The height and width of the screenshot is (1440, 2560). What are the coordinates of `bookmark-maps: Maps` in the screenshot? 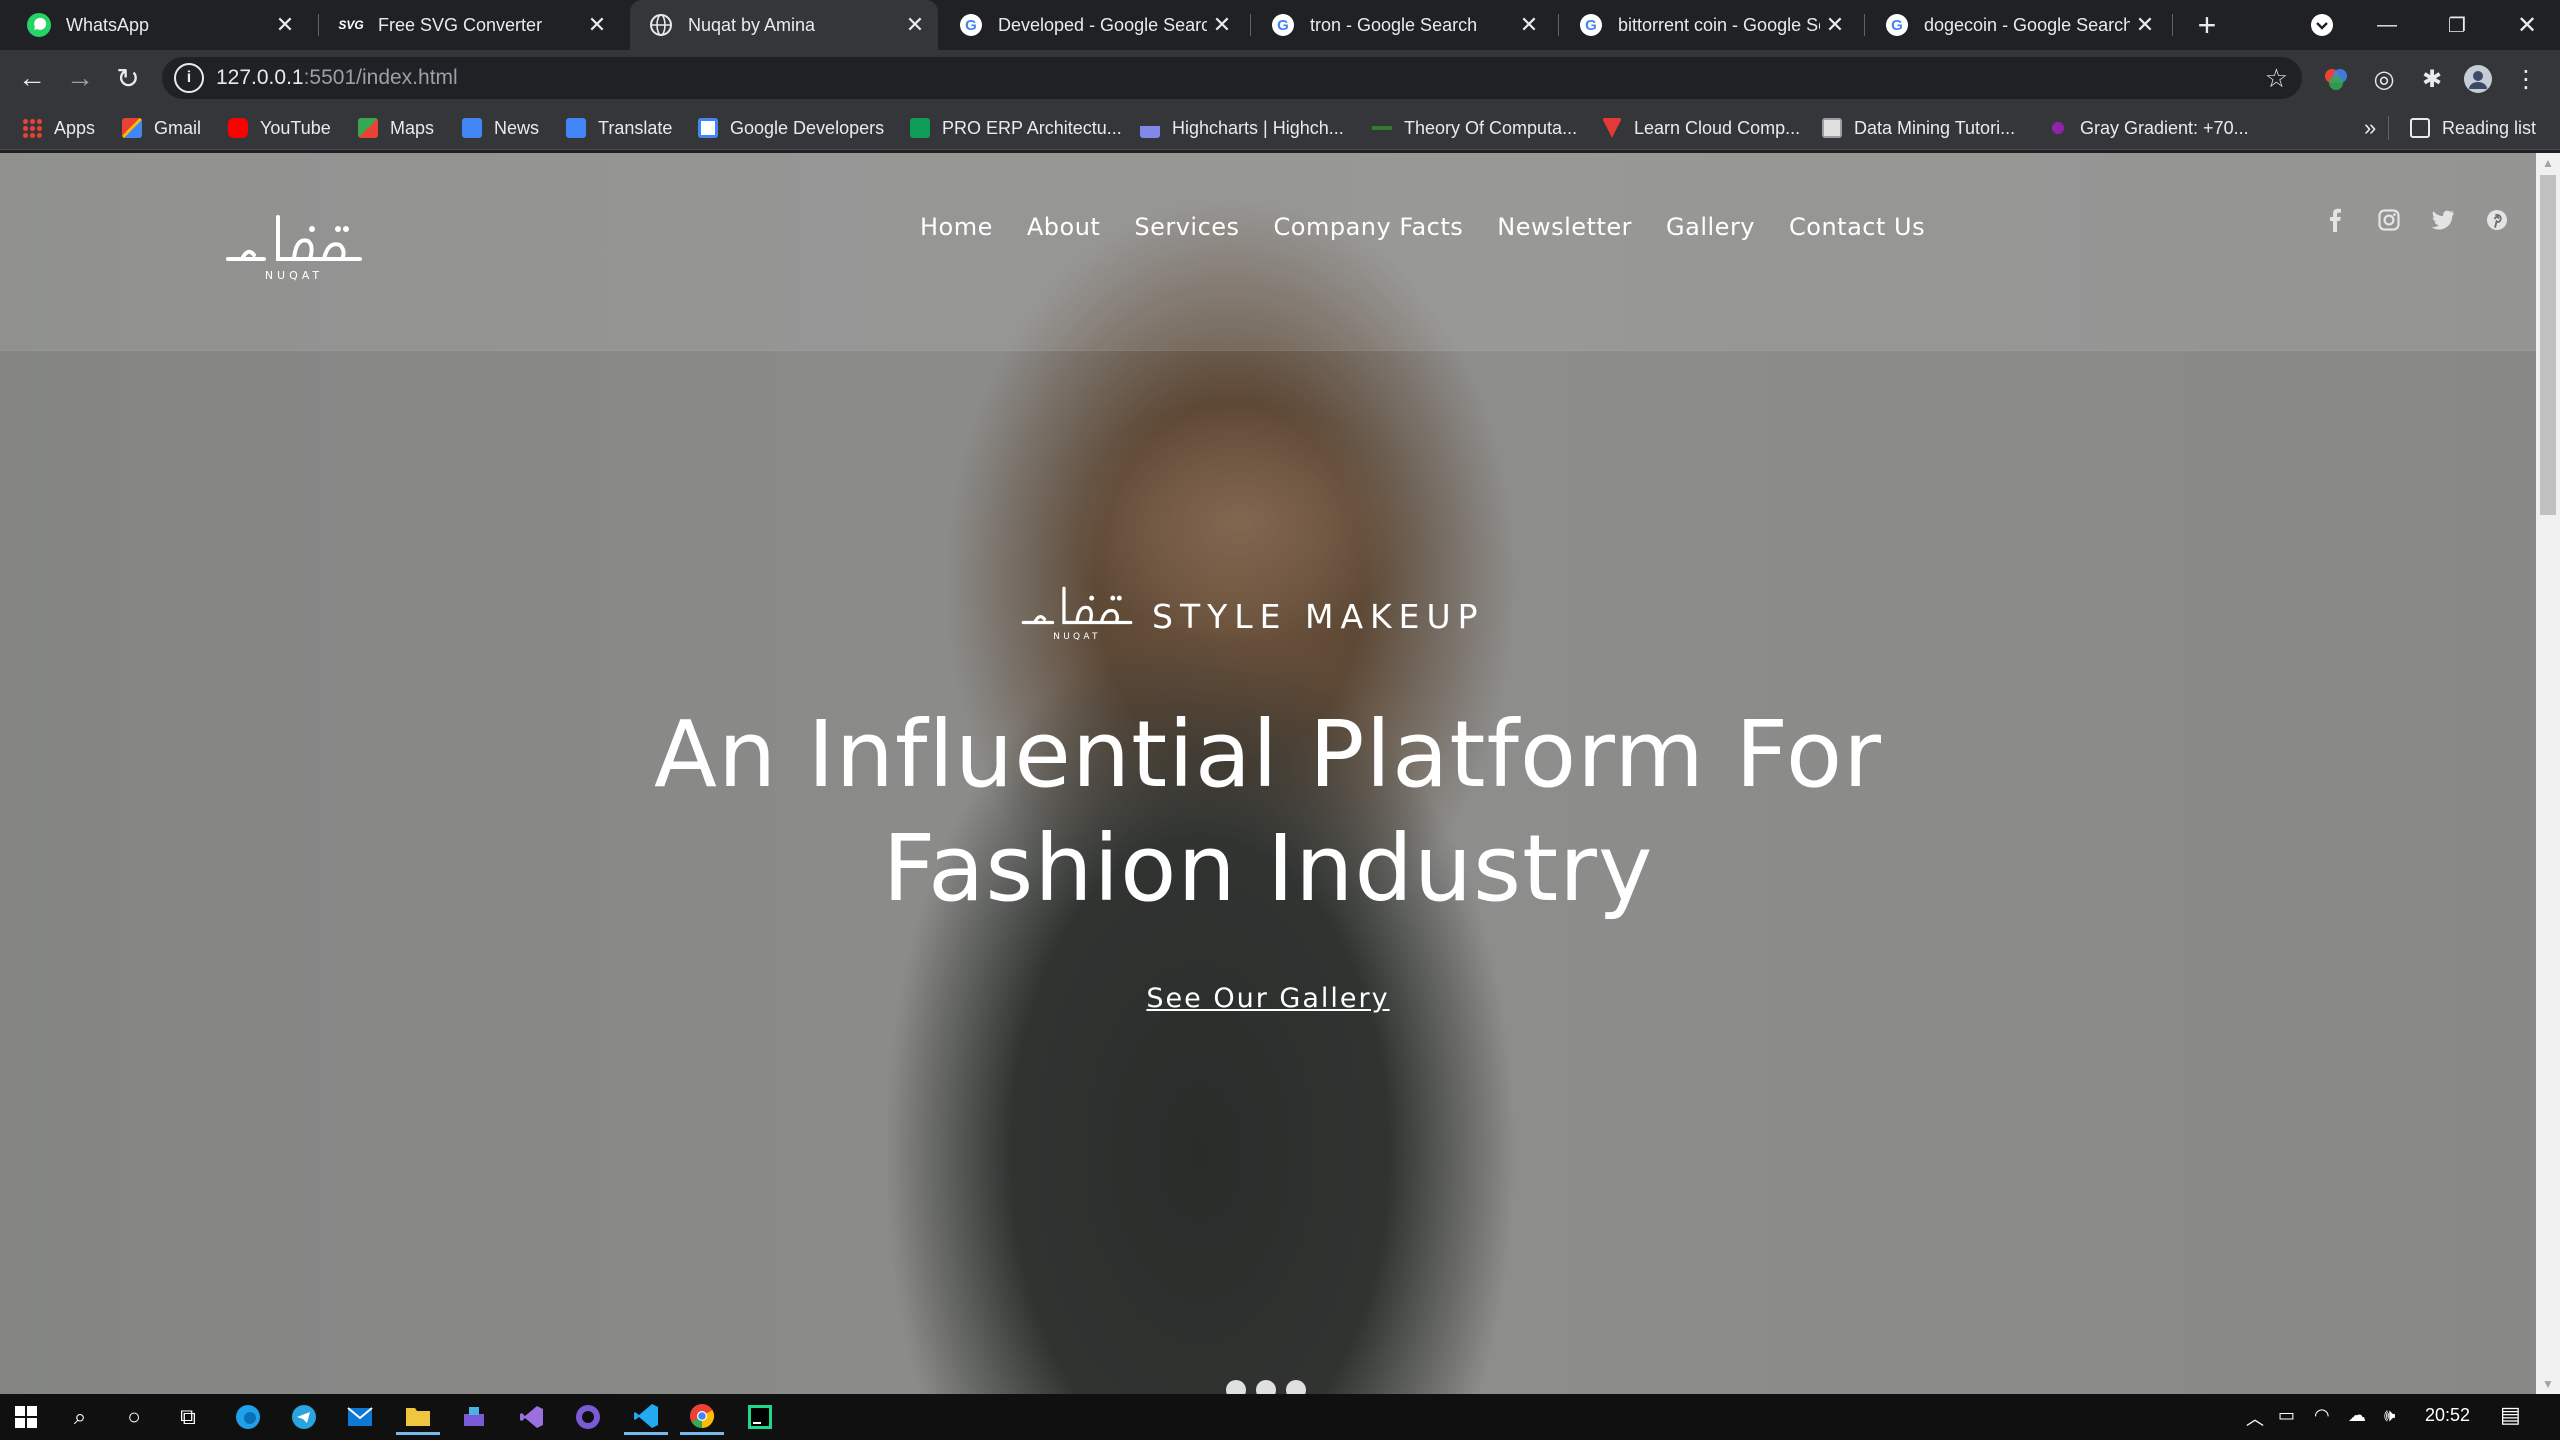 It's located at (396, 128).